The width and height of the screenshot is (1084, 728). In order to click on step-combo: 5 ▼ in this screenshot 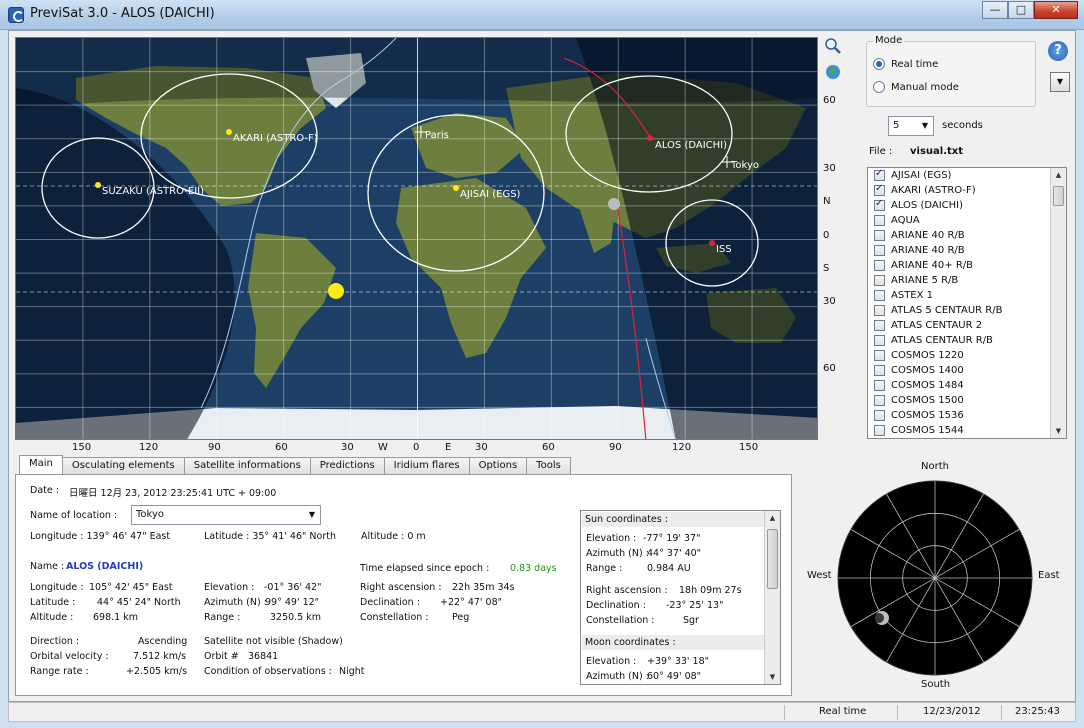, I will do `click(911, 126)`.